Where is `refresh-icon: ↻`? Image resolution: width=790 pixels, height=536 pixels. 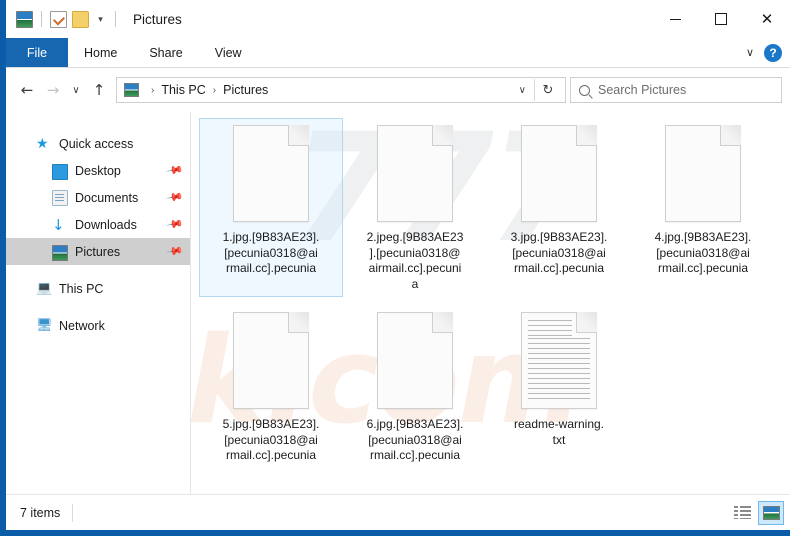 refresh-icon: ↻ is located at coordinates (548, 90).